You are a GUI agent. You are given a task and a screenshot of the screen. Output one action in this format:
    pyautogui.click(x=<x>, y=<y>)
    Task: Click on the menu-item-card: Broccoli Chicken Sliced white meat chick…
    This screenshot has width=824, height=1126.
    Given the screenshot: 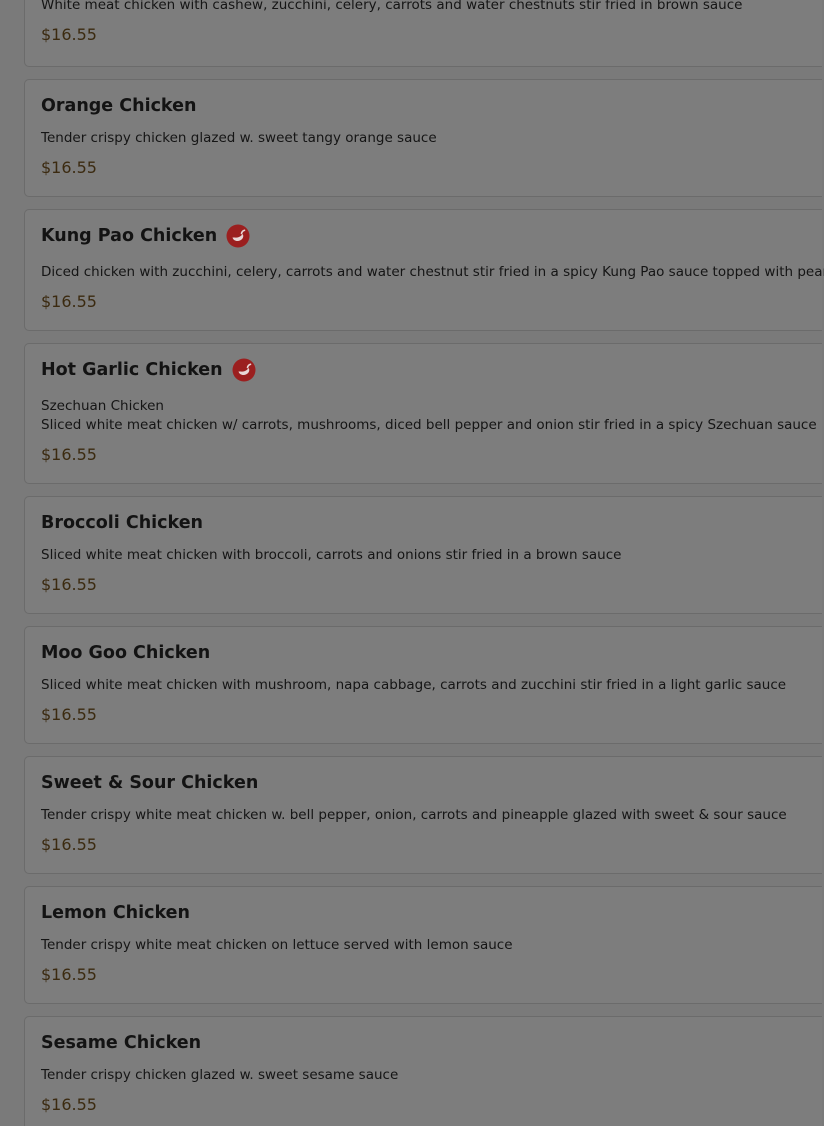 What is the action you would take?
    pyautogui.click(x=423, y=555)
    